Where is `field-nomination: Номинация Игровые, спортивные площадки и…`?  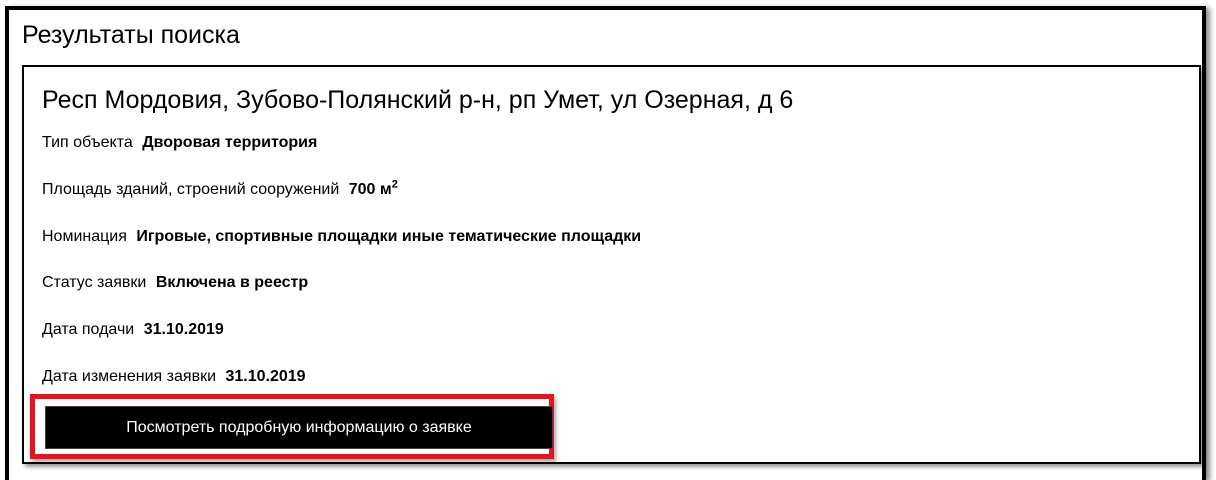
field-nomination: Номинация Игровые, спортивные площадки и… is located at coordinates (341, 237).